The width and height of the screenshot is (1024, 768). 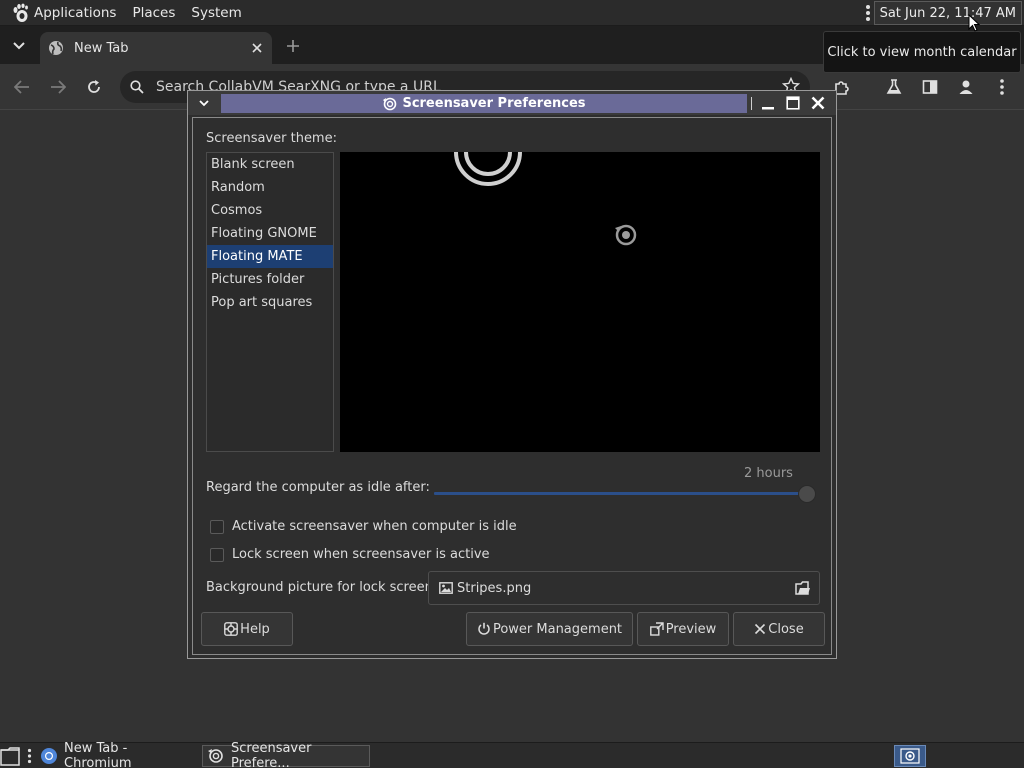 I want to click on theme-item: Cosmos, so click(x=270, y=210).